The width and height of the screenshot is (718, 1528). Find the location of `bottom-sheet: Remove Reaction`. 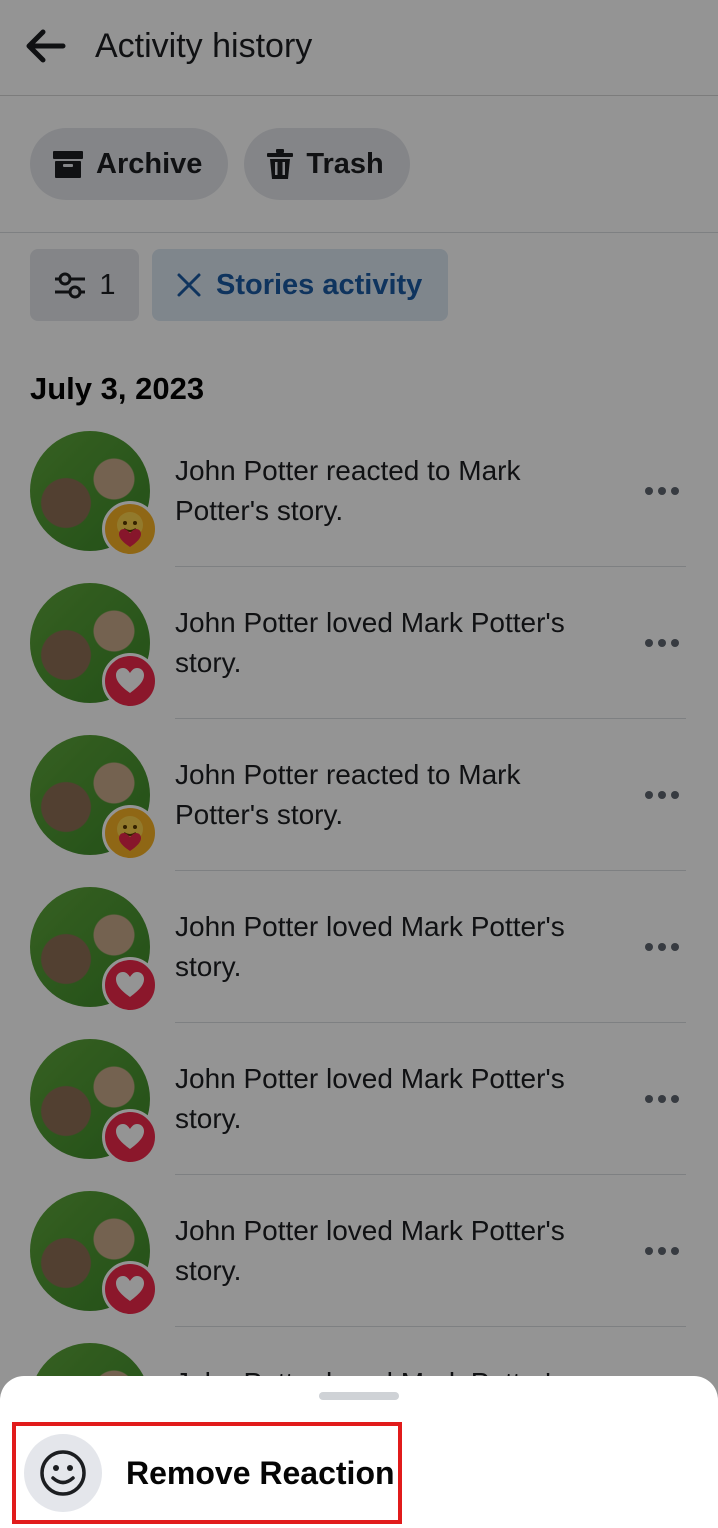

bottom-sheet: Remove Reaction is located at coordinates (359, 1452).